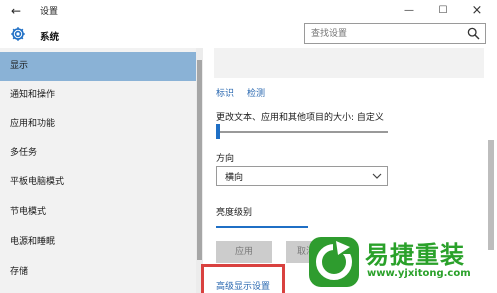 This screenshot has width=497, height=293. Describe the element at coordinates (443, 11) in the screenshot. I see `maximize-button: ☐` at that location.